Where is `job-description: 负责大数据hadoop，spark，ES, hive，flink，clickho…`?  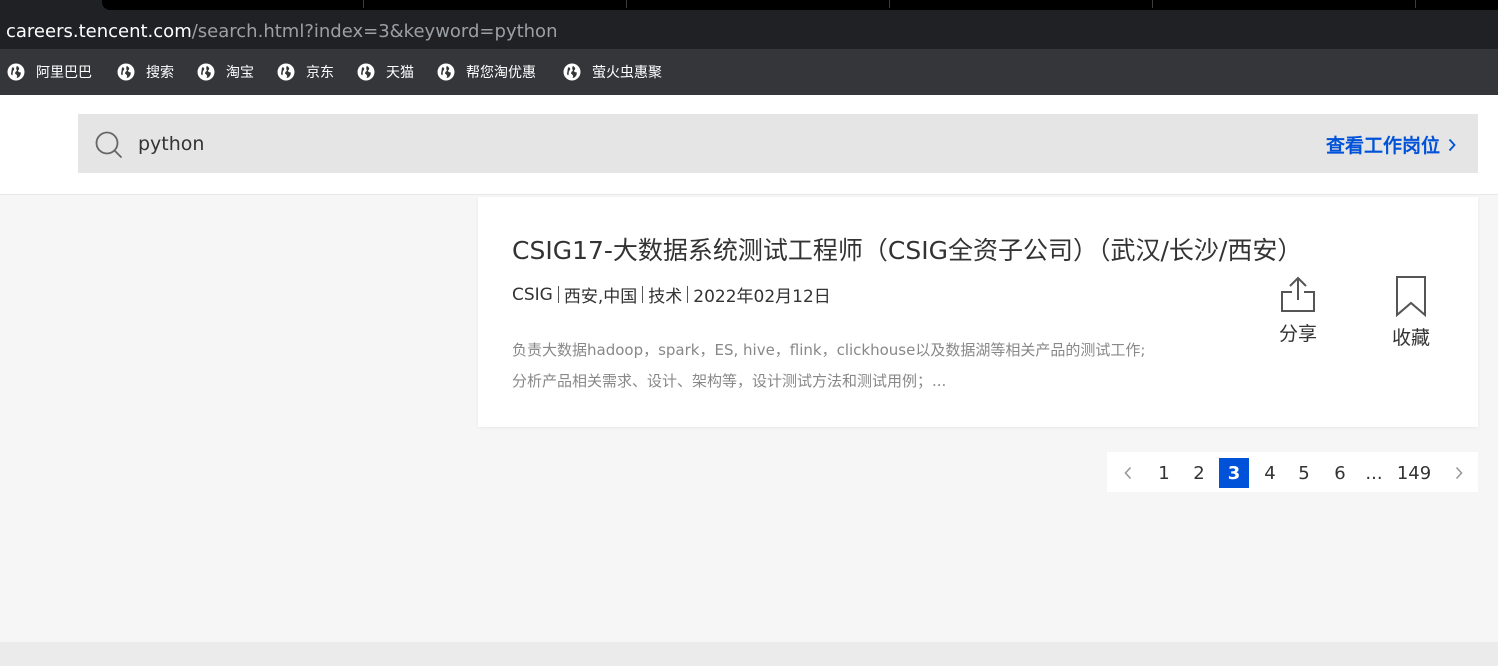 job-description: 负责大数据hadoop，spark，ES, hive，flink，clickho… is located at coordinates (828, 366).